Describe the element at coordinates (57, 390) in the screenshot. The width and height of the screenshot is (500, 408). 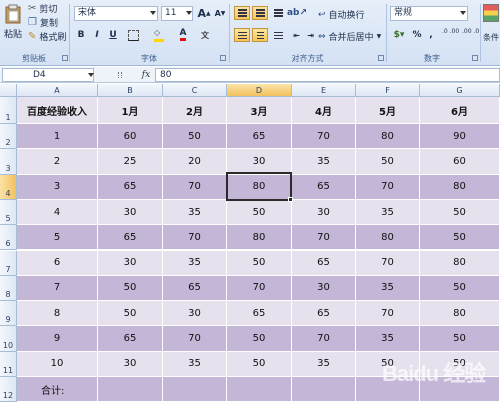
I see `table-cell: 合计:` at that location.